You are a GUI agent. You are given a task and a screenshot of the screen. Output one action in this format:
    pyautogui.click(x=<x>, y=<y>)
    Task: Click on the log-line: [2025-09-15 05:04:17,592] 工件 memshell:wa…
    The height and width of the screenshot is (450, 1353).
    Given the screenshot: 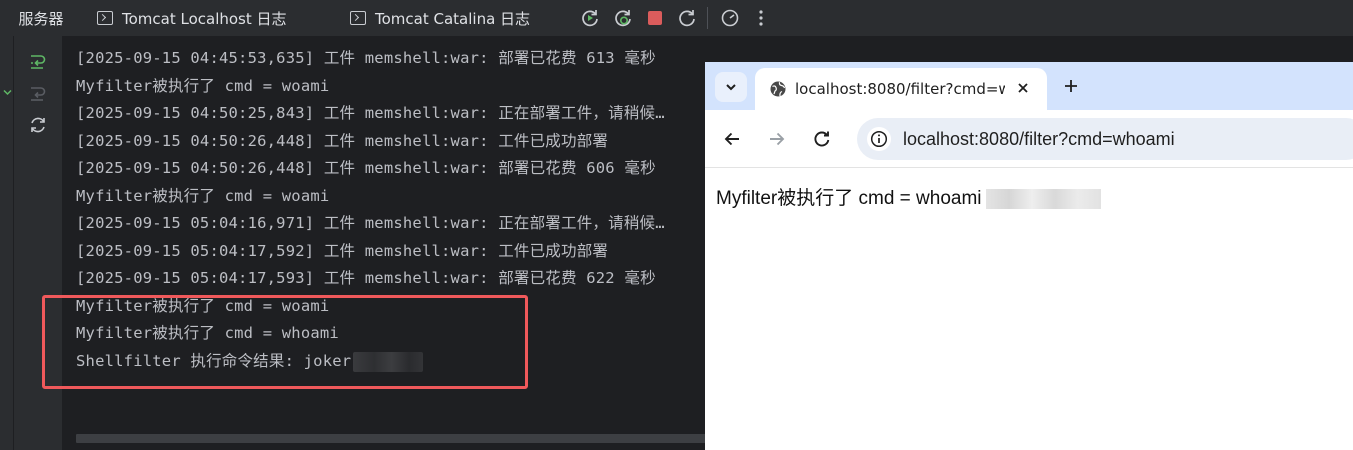 What is the action you would take?
    pyautogui.click(x=342, y=251)
    